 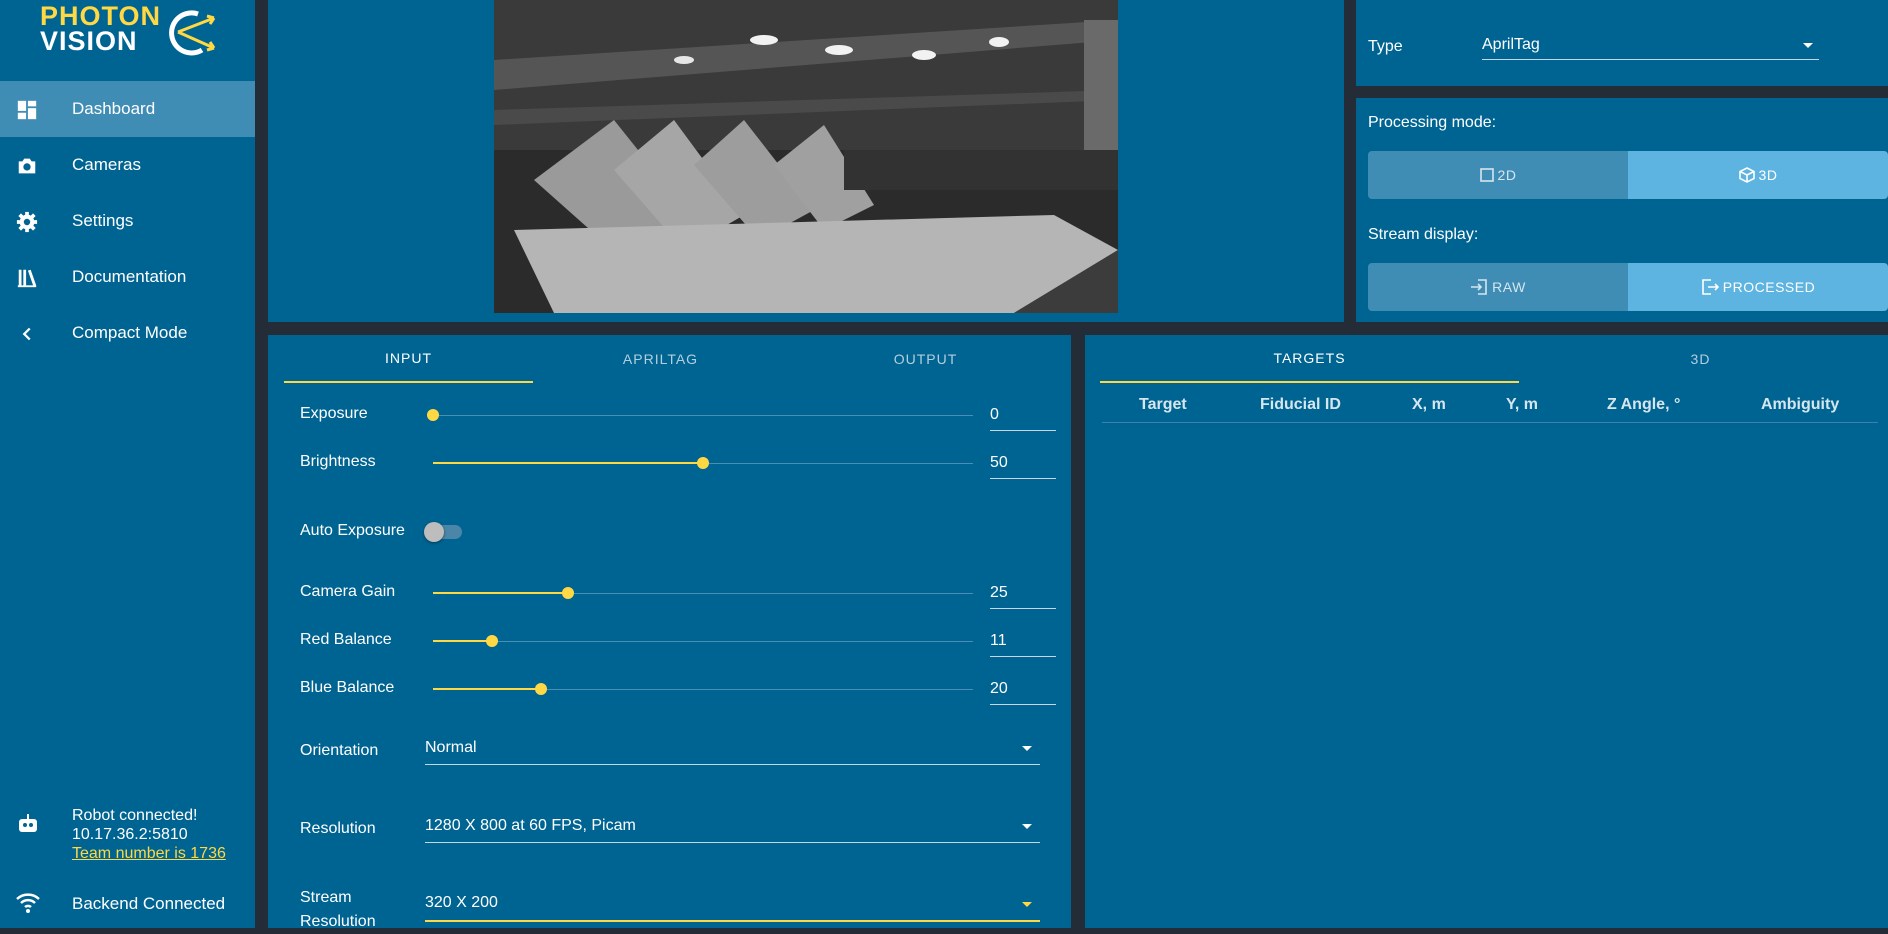 What do you see at coordinates (434, 532) in the screenshot?
I see `auto-exposure-switch-thumb` at bounding box center [434, 532].